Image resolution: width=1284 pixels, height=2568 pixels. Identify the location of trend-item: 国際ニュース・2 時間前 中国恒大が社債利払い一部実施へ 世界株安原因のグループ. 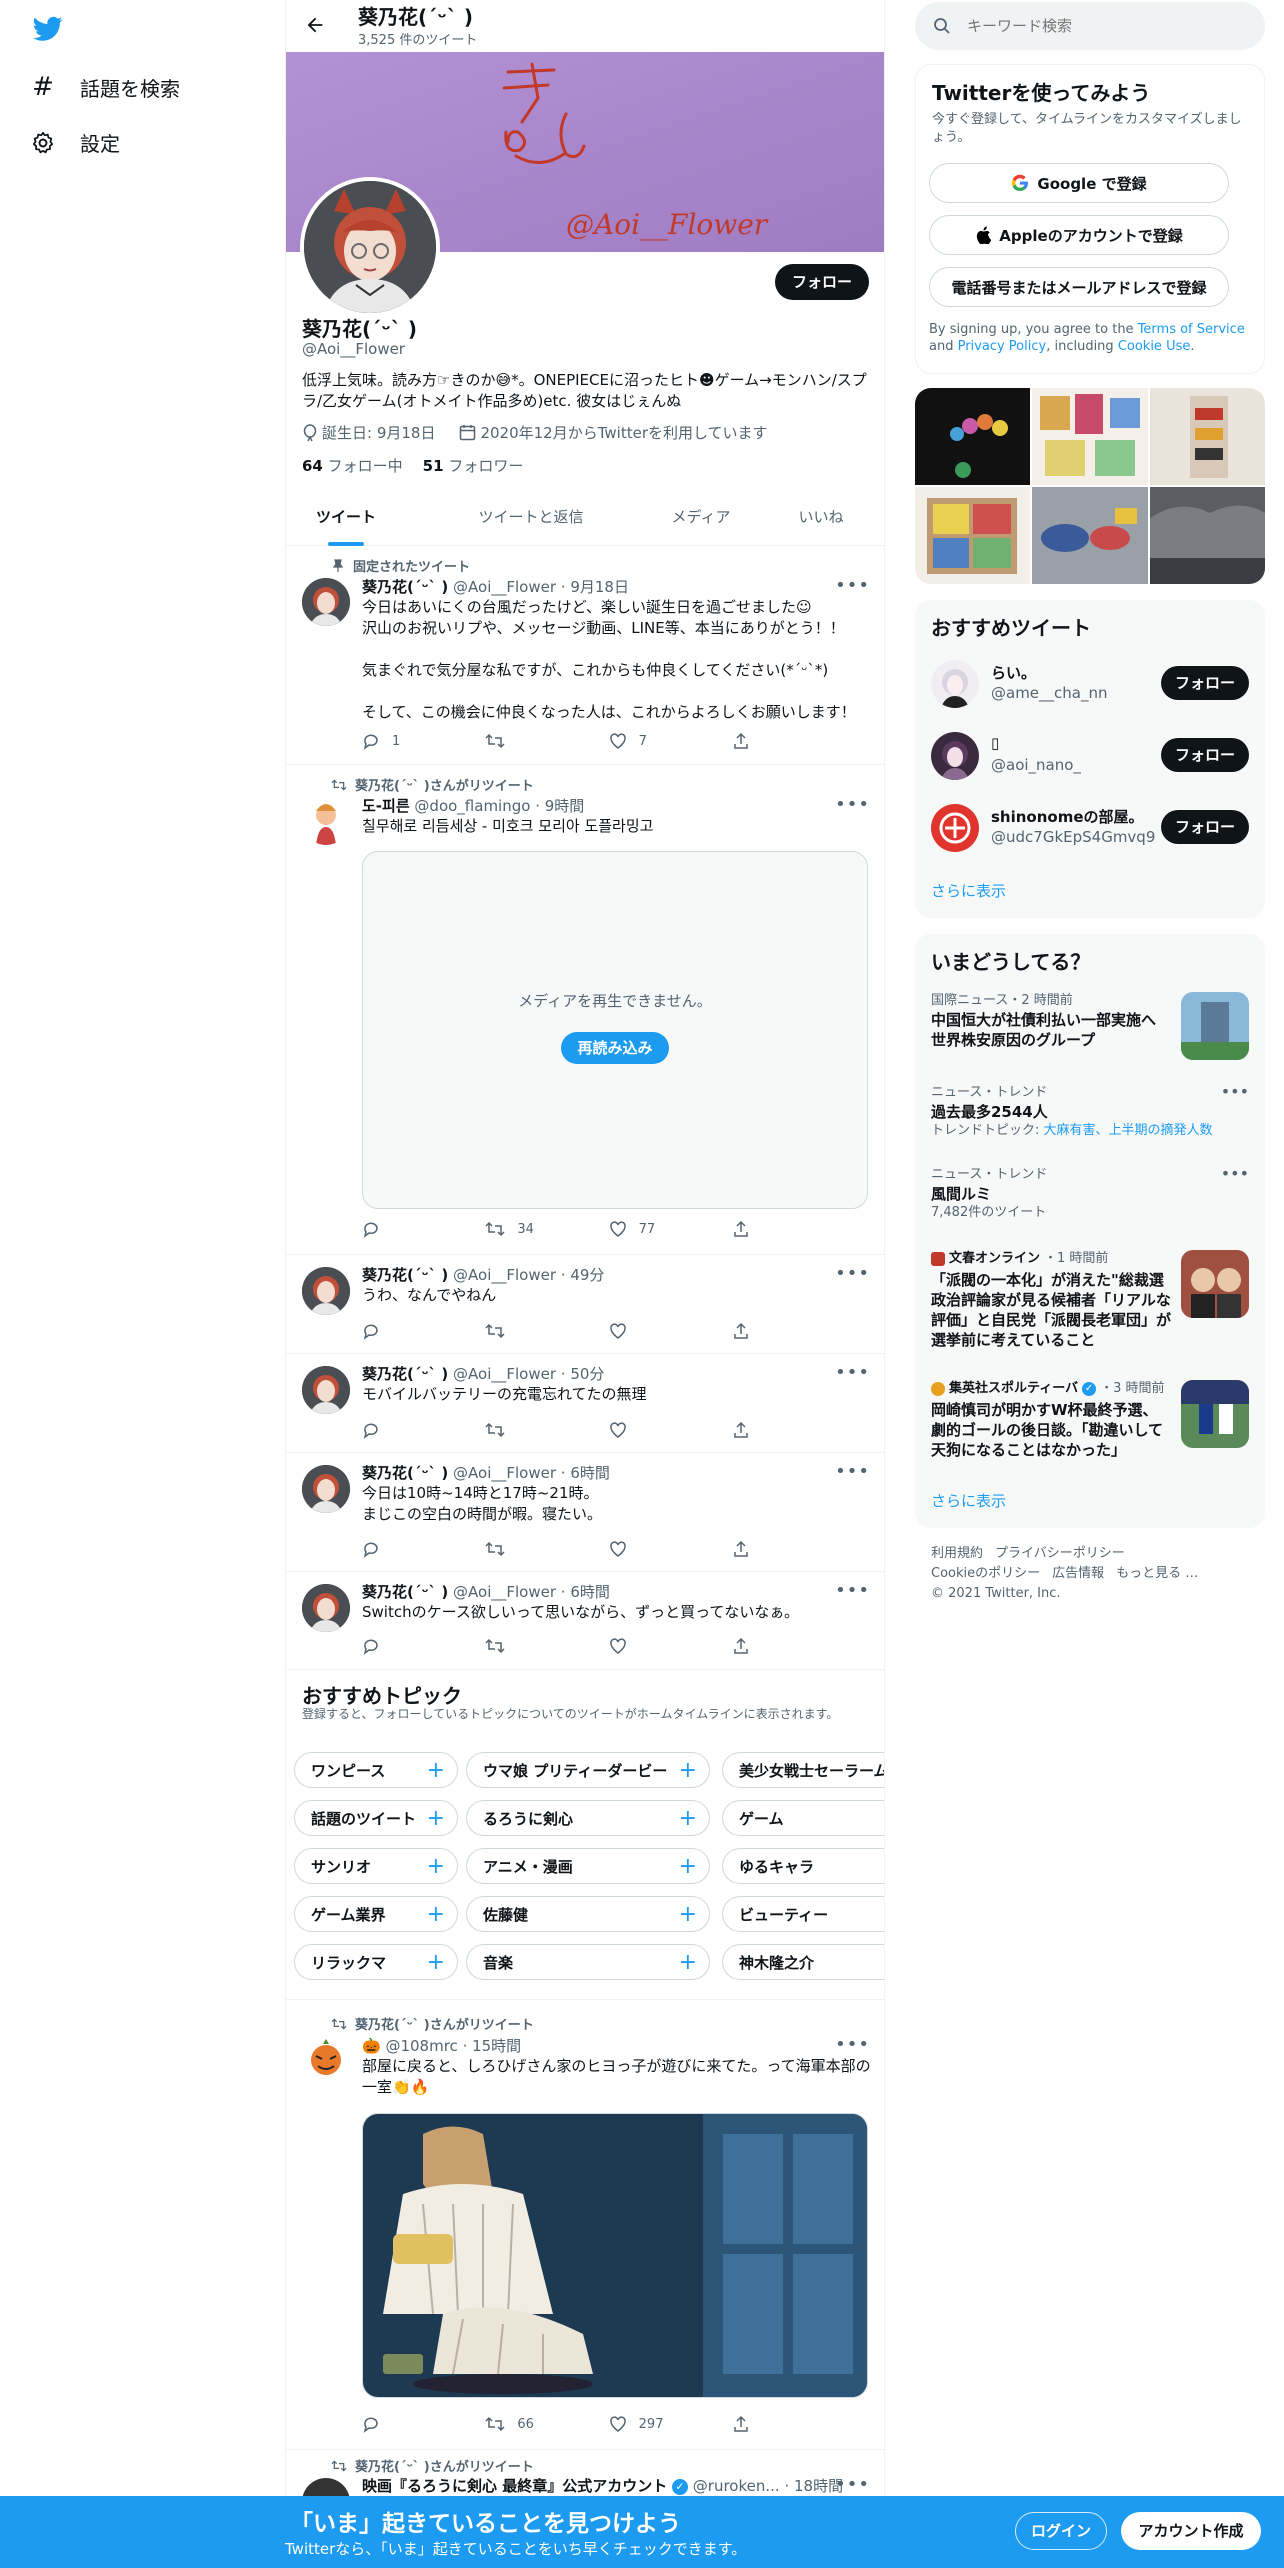
(1090, 1032).